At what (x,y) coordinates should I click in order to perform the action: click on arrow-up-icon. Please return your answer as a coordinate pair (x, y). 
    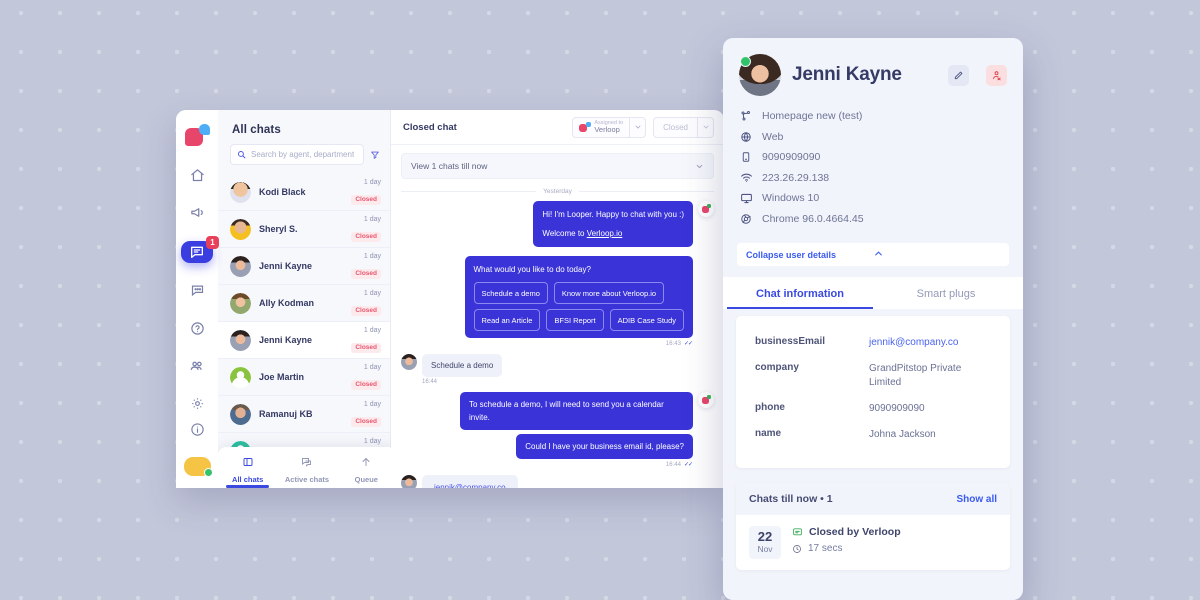
    Looking at the image, I should click on (366, 461).